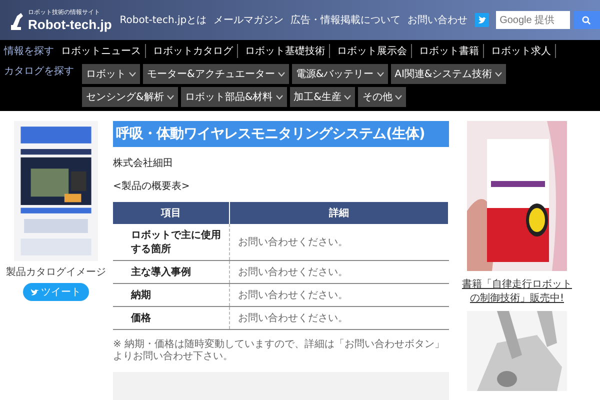 The height and width of the screenshot is (400, 600). I want to click on company-name: 株式会社細田, so click(143, 163).